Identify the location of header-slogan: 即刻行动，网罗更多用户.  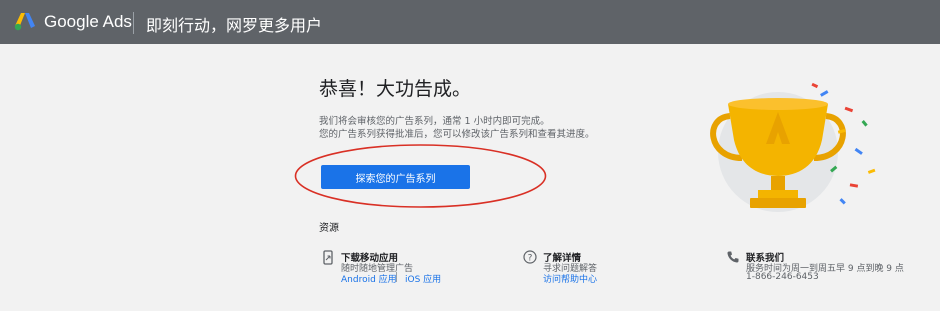
(234, 25).